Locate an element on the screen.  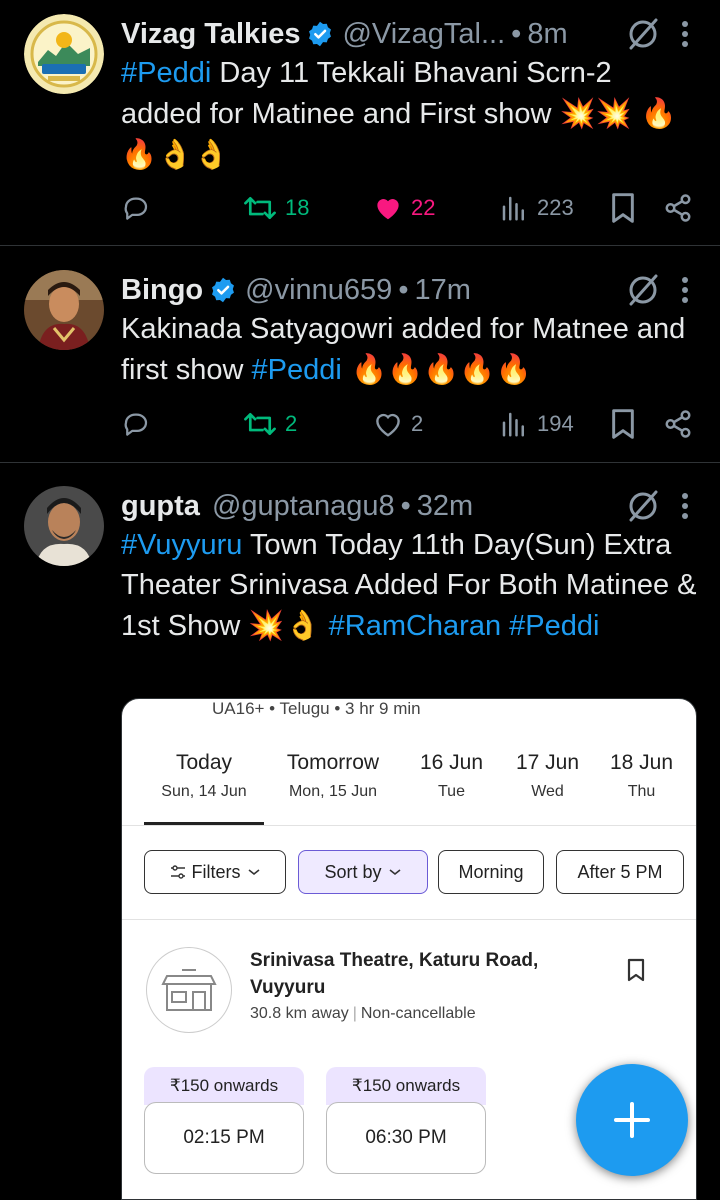
date-tab-date: Wed is located at coordinates (547, 791).